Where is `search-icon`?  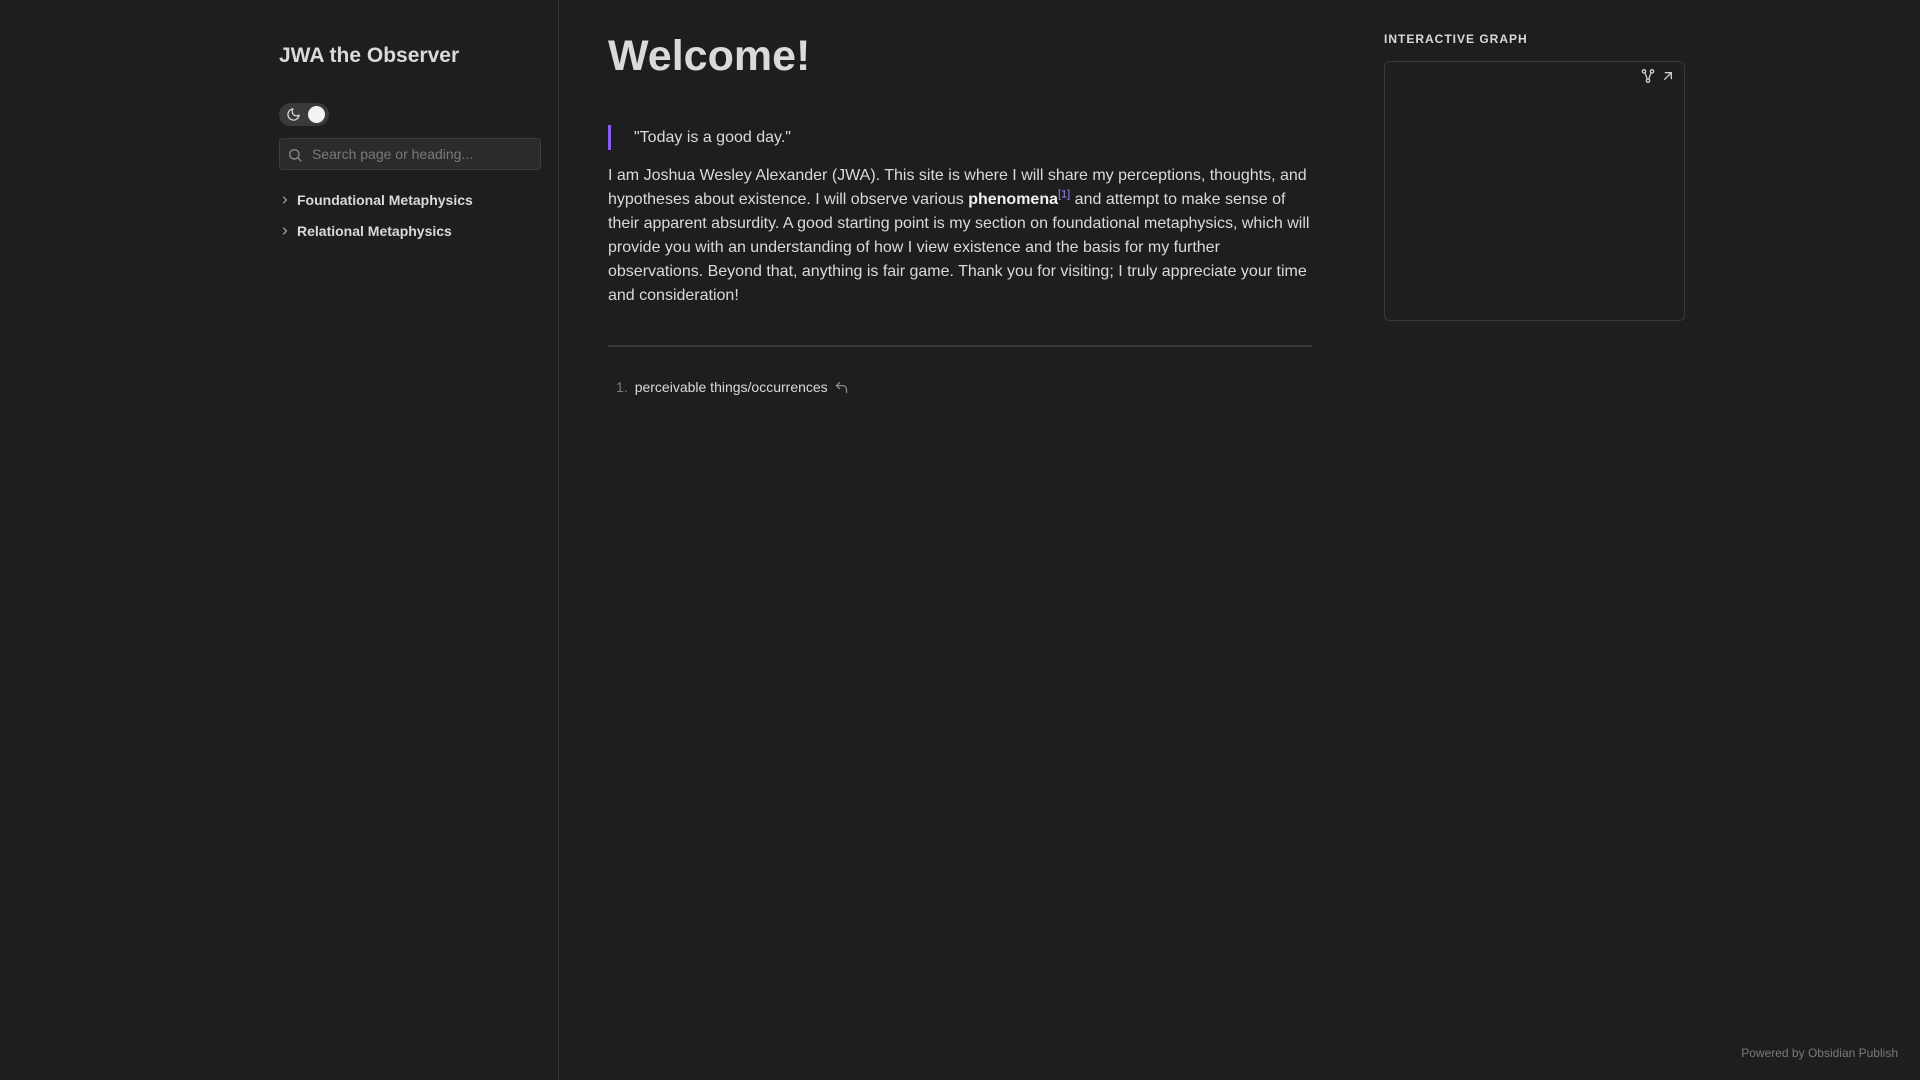 search-icon is located at coordinates (295, 155).